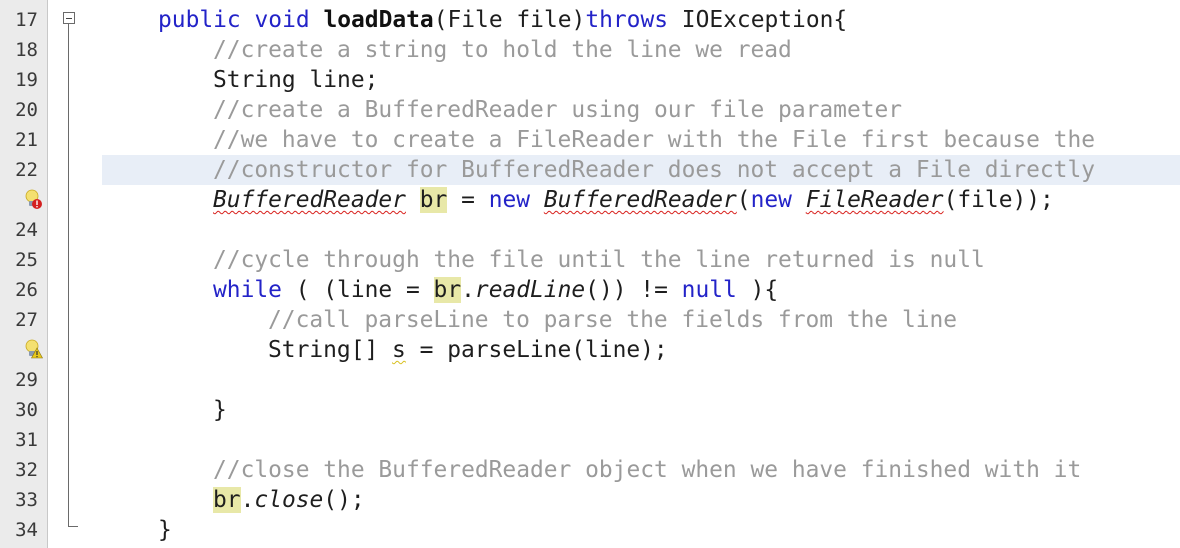  Describe the element at coordinates (26, 440) in the screenshot. I see `line-number: 31` at that location.